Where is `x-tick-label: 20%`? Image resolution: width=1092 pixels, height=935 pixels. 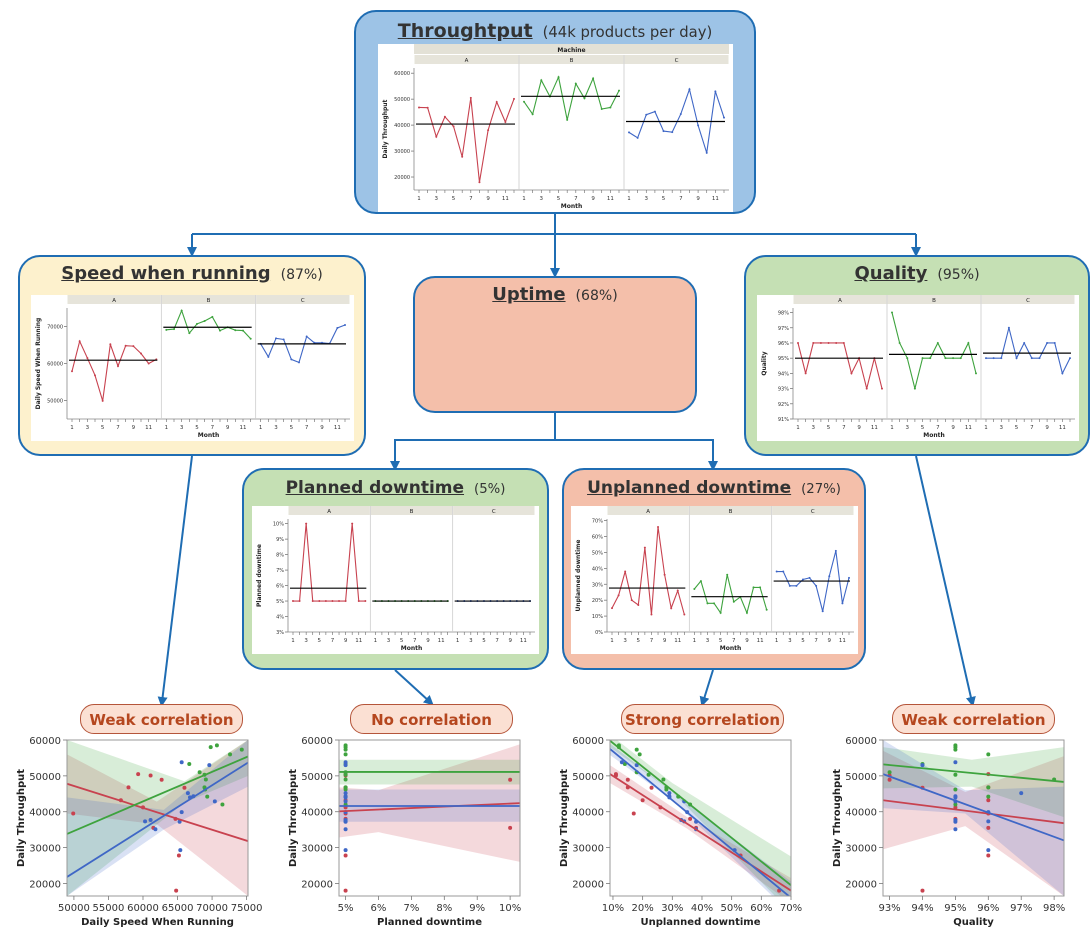 x-tick-label: 20% is located at coordinates (643, 908).